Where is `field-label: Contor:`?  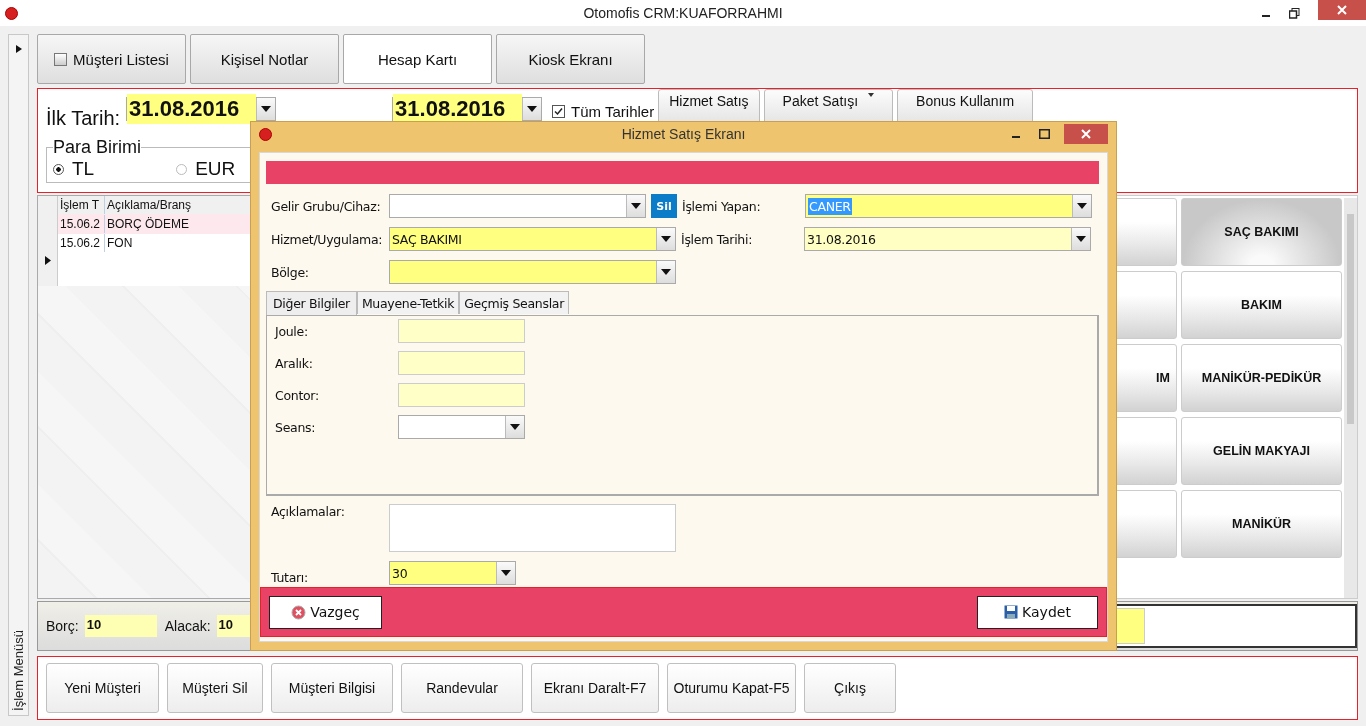 field-label: Contor: is located at coordinates (297, 395).